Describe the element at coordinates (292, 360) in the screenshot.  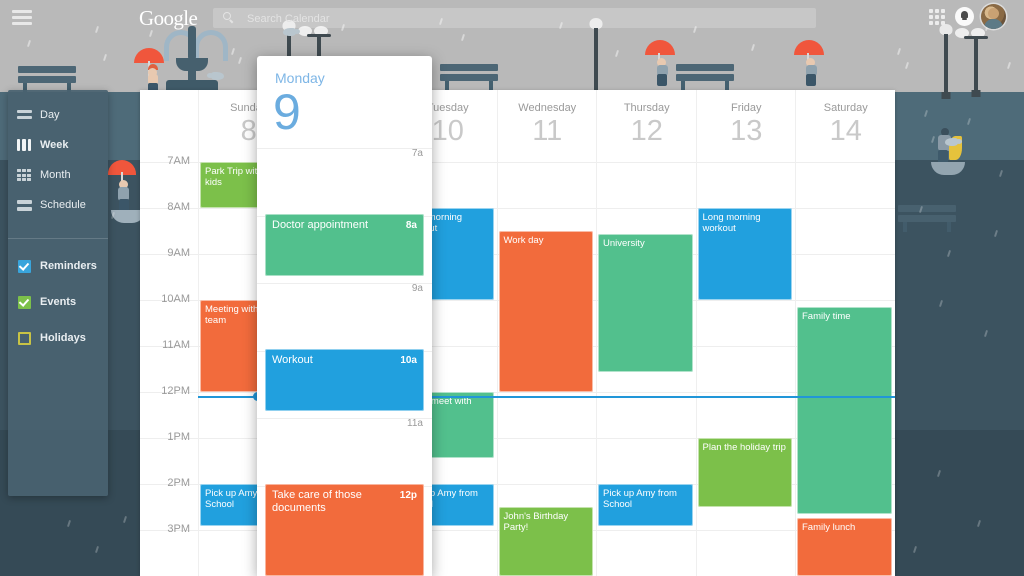
I see `popup-event-title: Workout` at that location.